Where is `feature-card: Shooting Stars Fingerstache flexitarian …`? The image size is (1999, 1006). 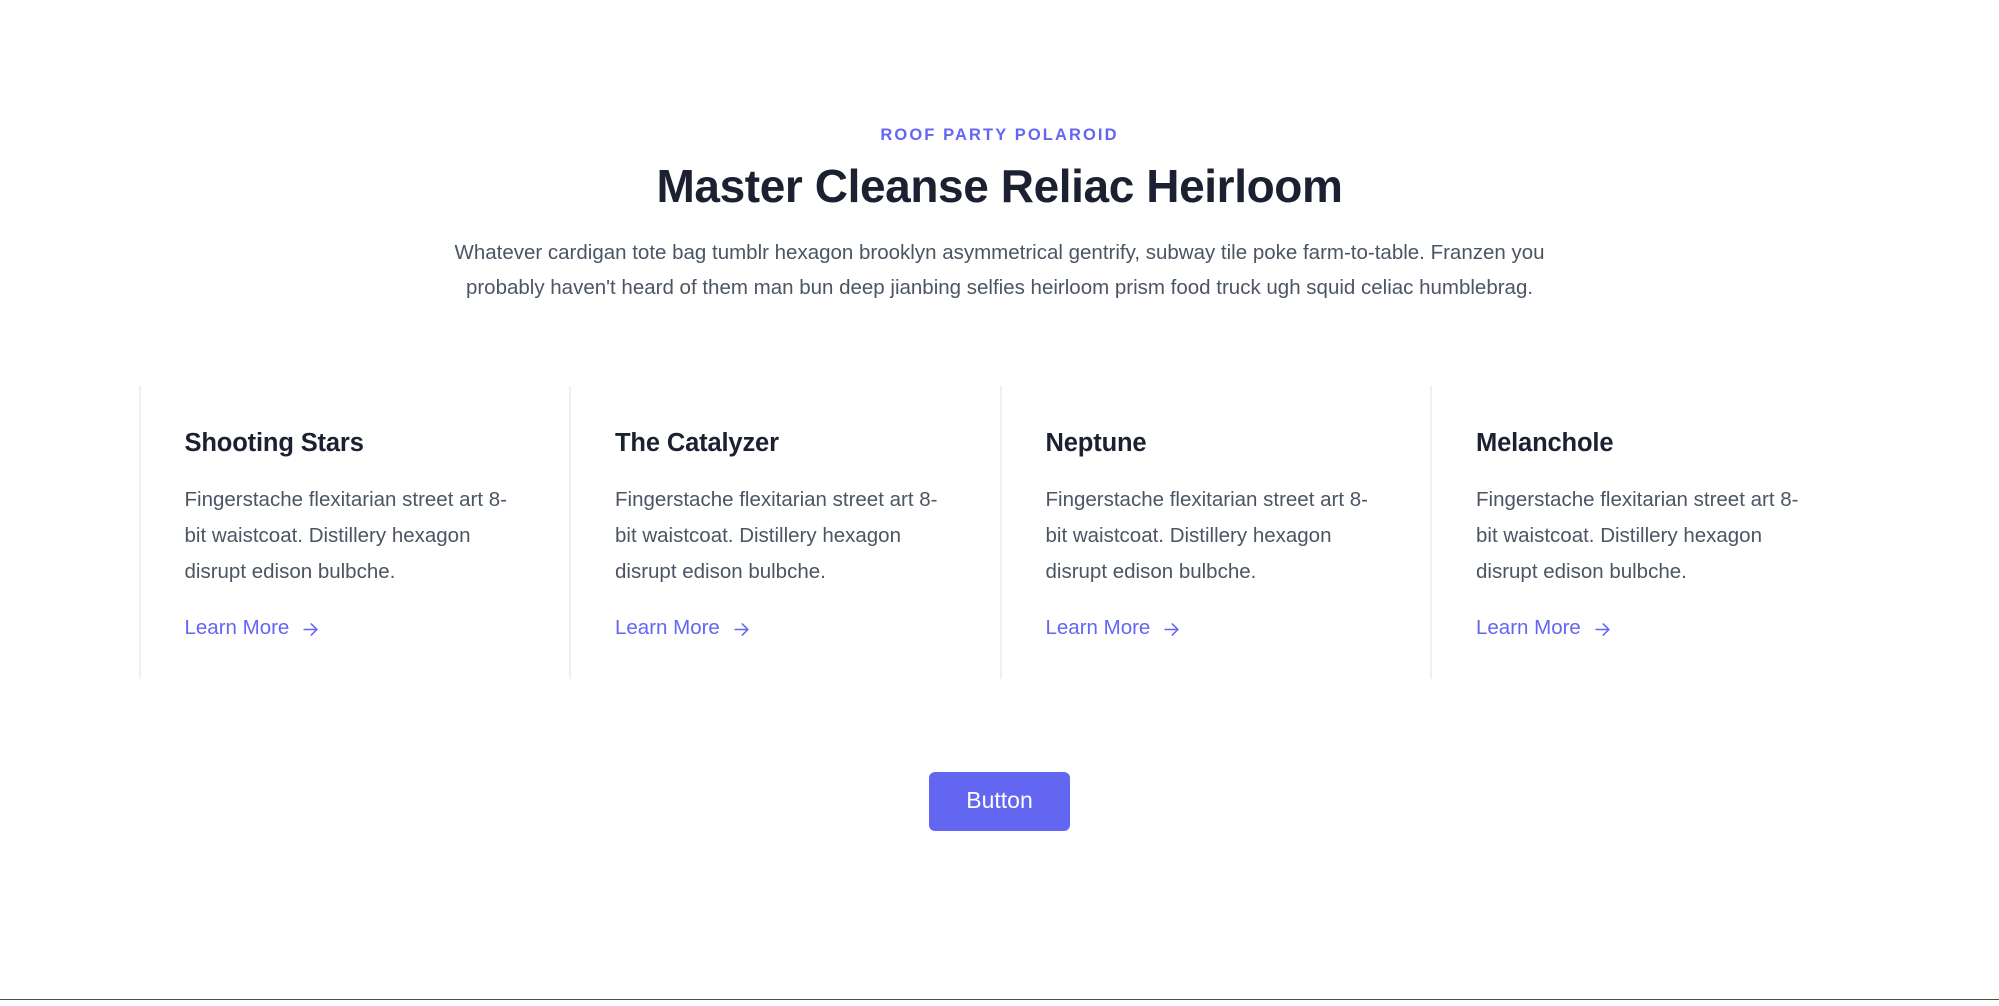 feature-card: Shooting Stars Fingerstache flexitarian … is located at coordinates (354, 532).